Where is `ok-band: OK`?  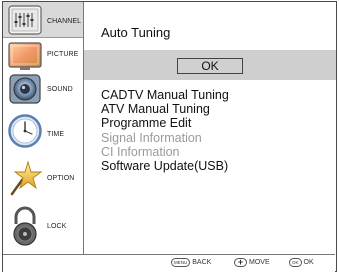
ok-band: OK is located at coordinates (210, 65).